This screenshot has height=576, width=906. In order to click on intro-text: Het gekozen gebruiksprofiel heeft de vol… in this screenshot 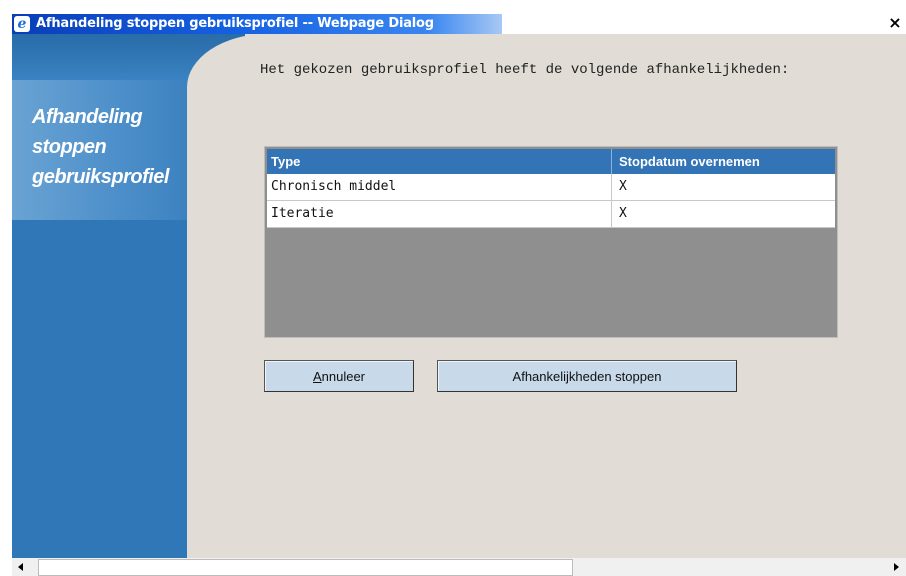, I will do `click(525, 70)`.